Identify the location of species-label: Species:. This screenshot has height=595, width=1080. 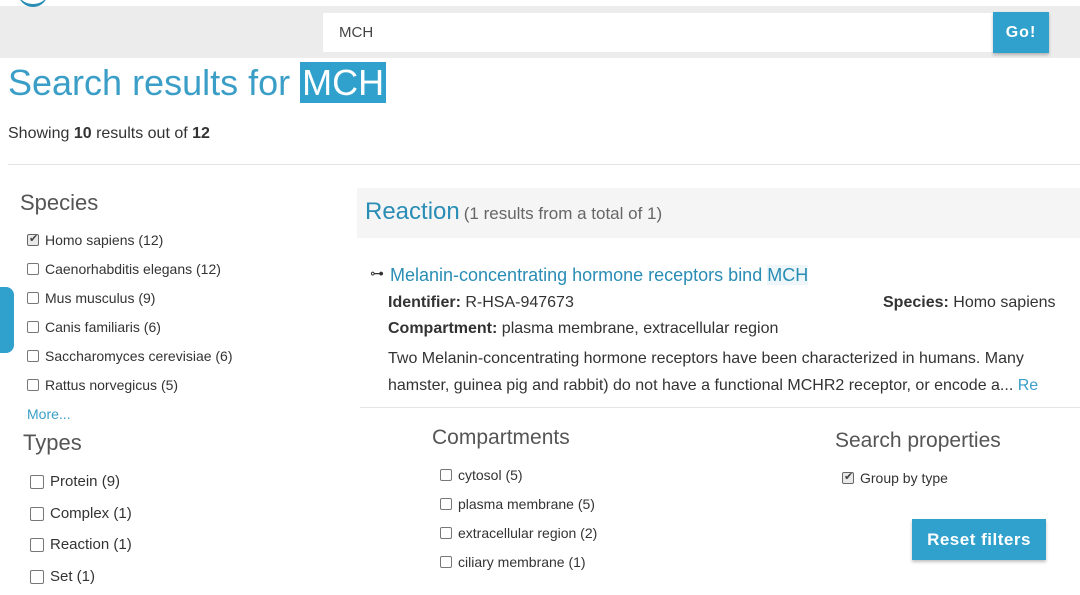
(916, 302).